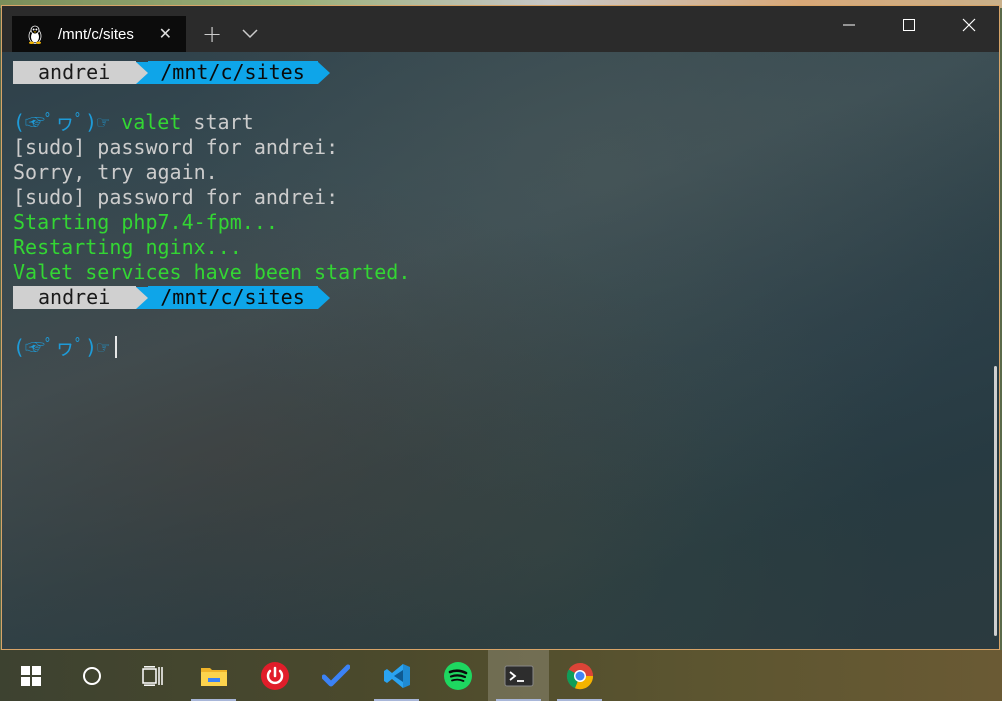  I want to click on terminal-app-button, so click(518, 675).